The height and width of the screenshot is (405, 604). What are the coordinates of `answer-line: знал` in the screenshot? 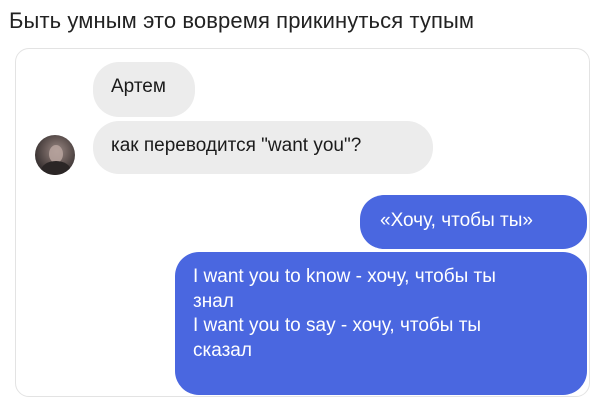 It's located at (213, 301).